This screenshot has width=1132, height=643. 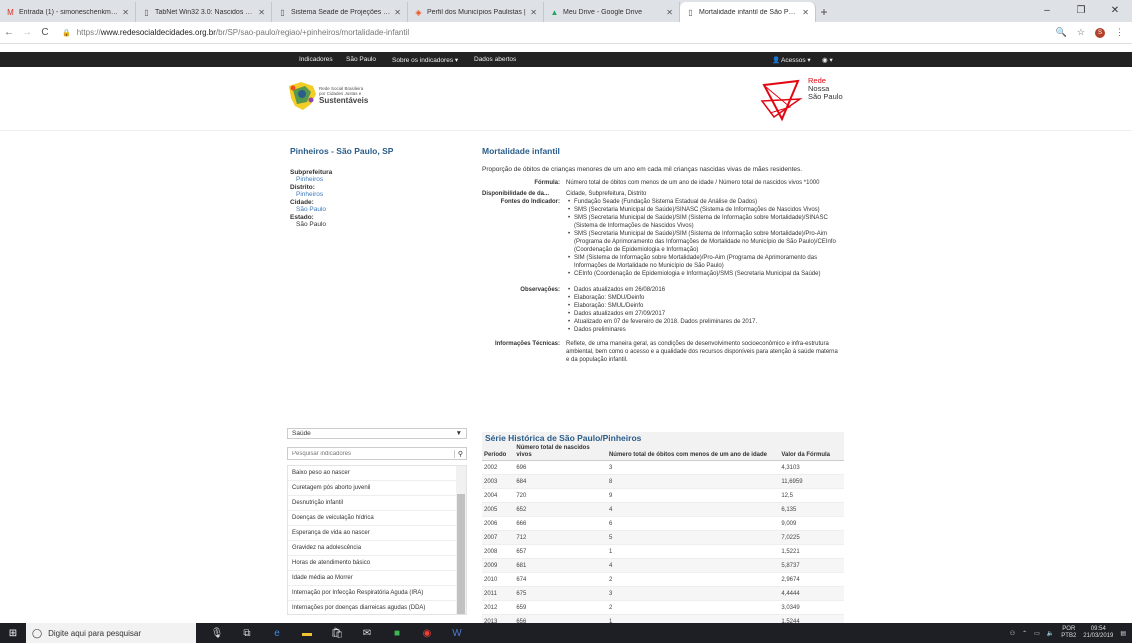 I want to click on indicator-title: Mortalidade infantil, so click(x=521, y=151).